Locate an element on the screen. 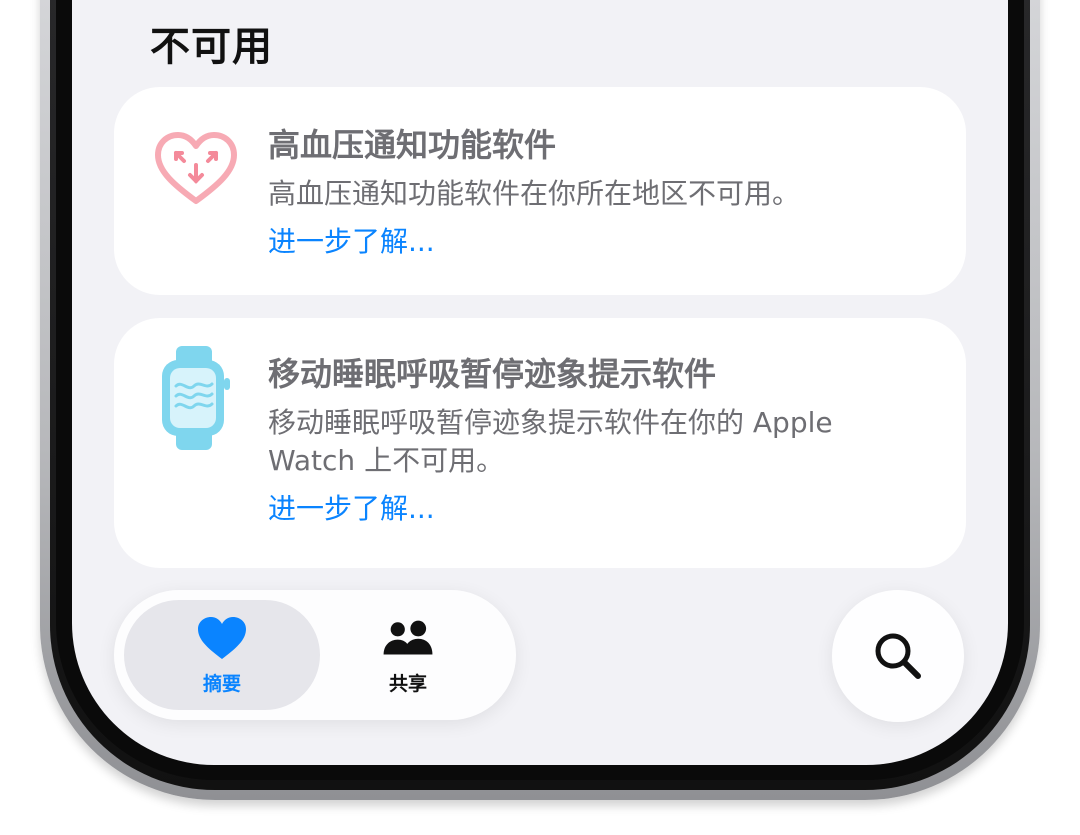  heart-icon is located at coordinates (222, 637).